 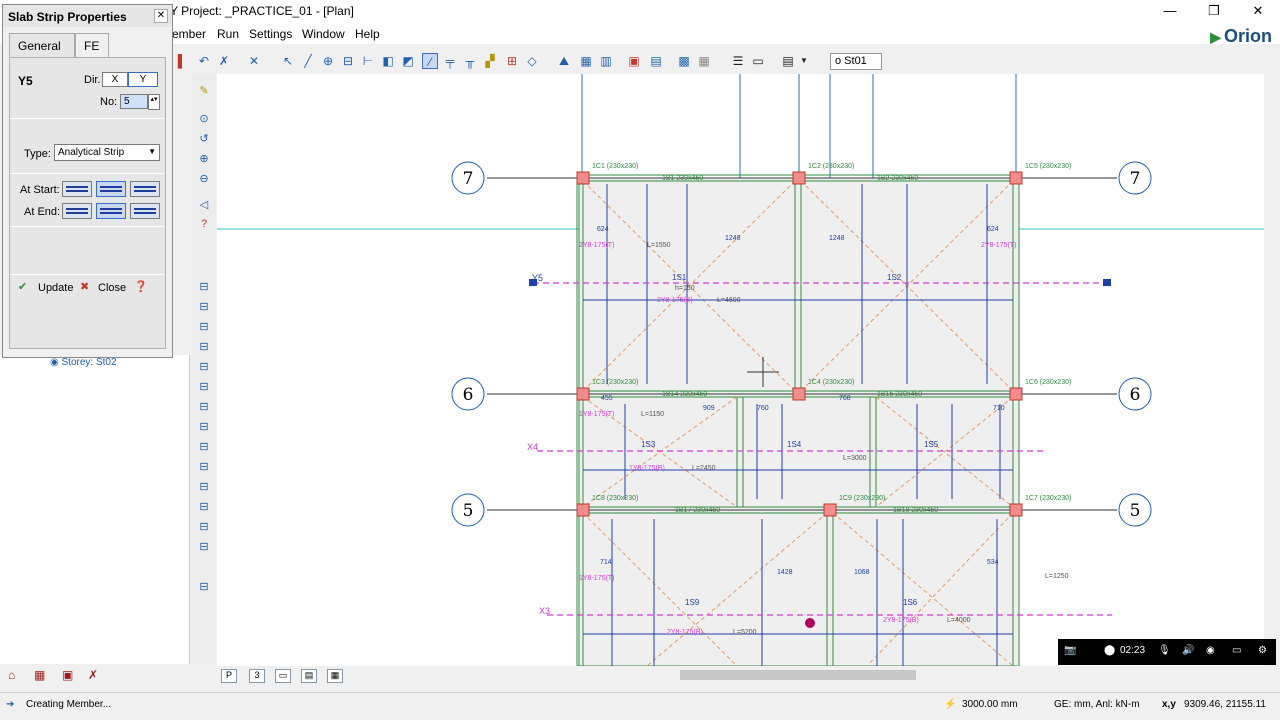 What do you see at coordinates (430, 61) in the screenshot?
I see `strip-tool-icon: ⁄` at bounding box center [430, 61].